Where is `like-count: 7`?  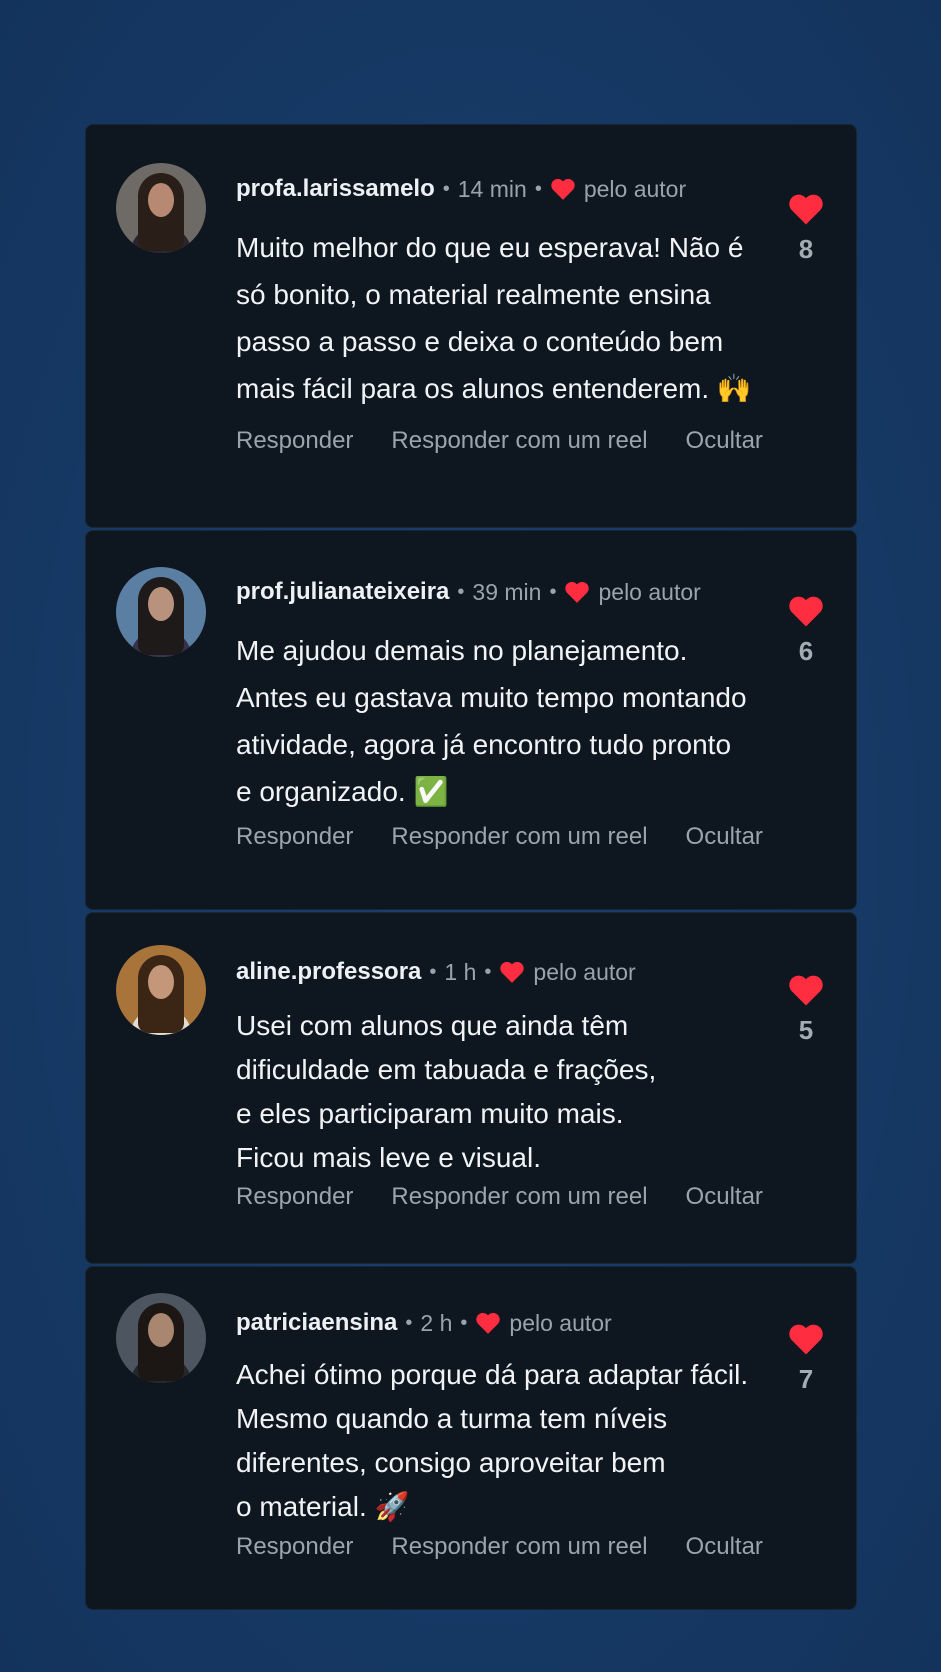 like-count: 7 is located at coordinates (806, 1379).